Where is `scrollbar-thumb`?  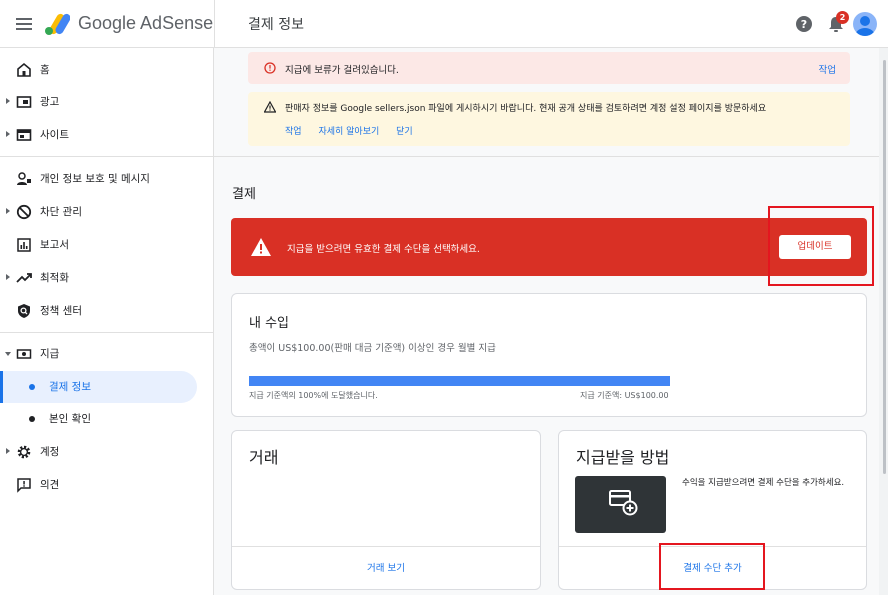 scrollbar-thumb is located at coordinates (884, 267).